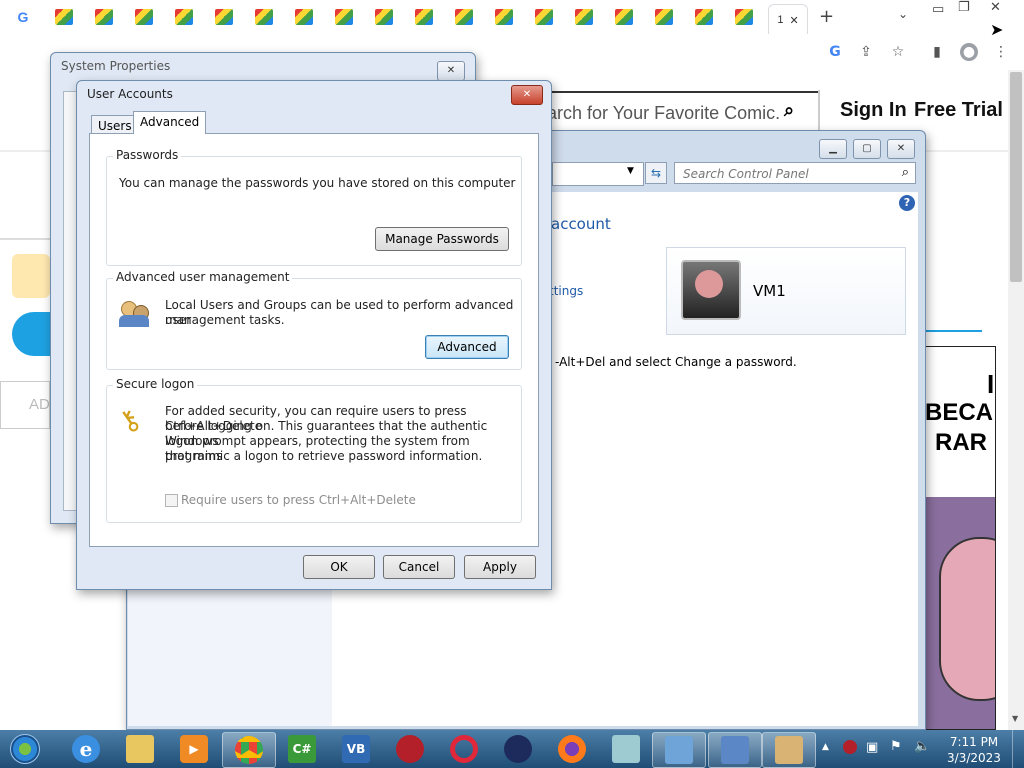 The width and height of the screenshot is (1024, 768). I want to click on mouse-cursor-icon: ➤, so click(997, 29).